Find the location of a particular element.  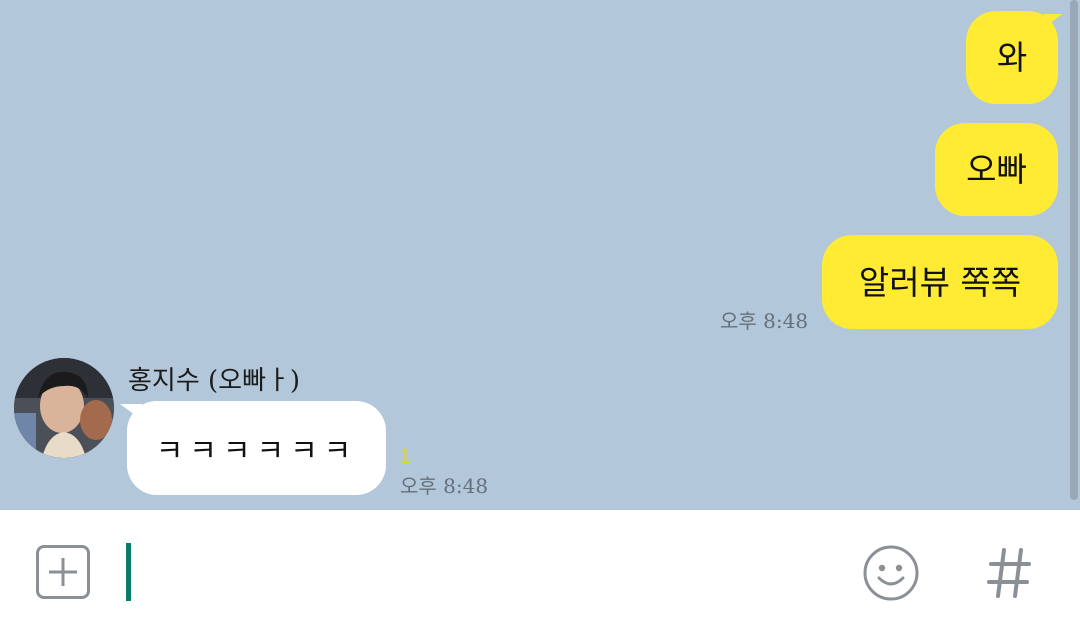

message-text: 알러뷰 쪽쪽 is located at coordinates (940, 282).